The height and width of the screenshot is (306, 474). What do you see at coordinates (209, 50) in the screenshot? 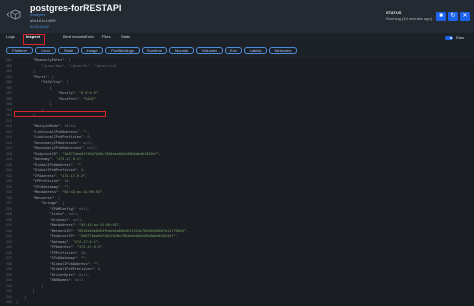
I see `chip-volumes: Volumes` at bounding box center [209, 50].